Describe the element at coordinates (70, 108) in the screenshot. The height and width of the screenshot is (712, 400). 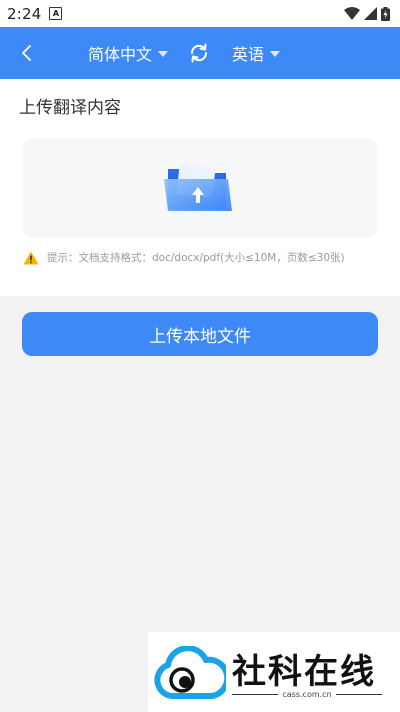
I see `section-title: 上传翻译内容` at that location.